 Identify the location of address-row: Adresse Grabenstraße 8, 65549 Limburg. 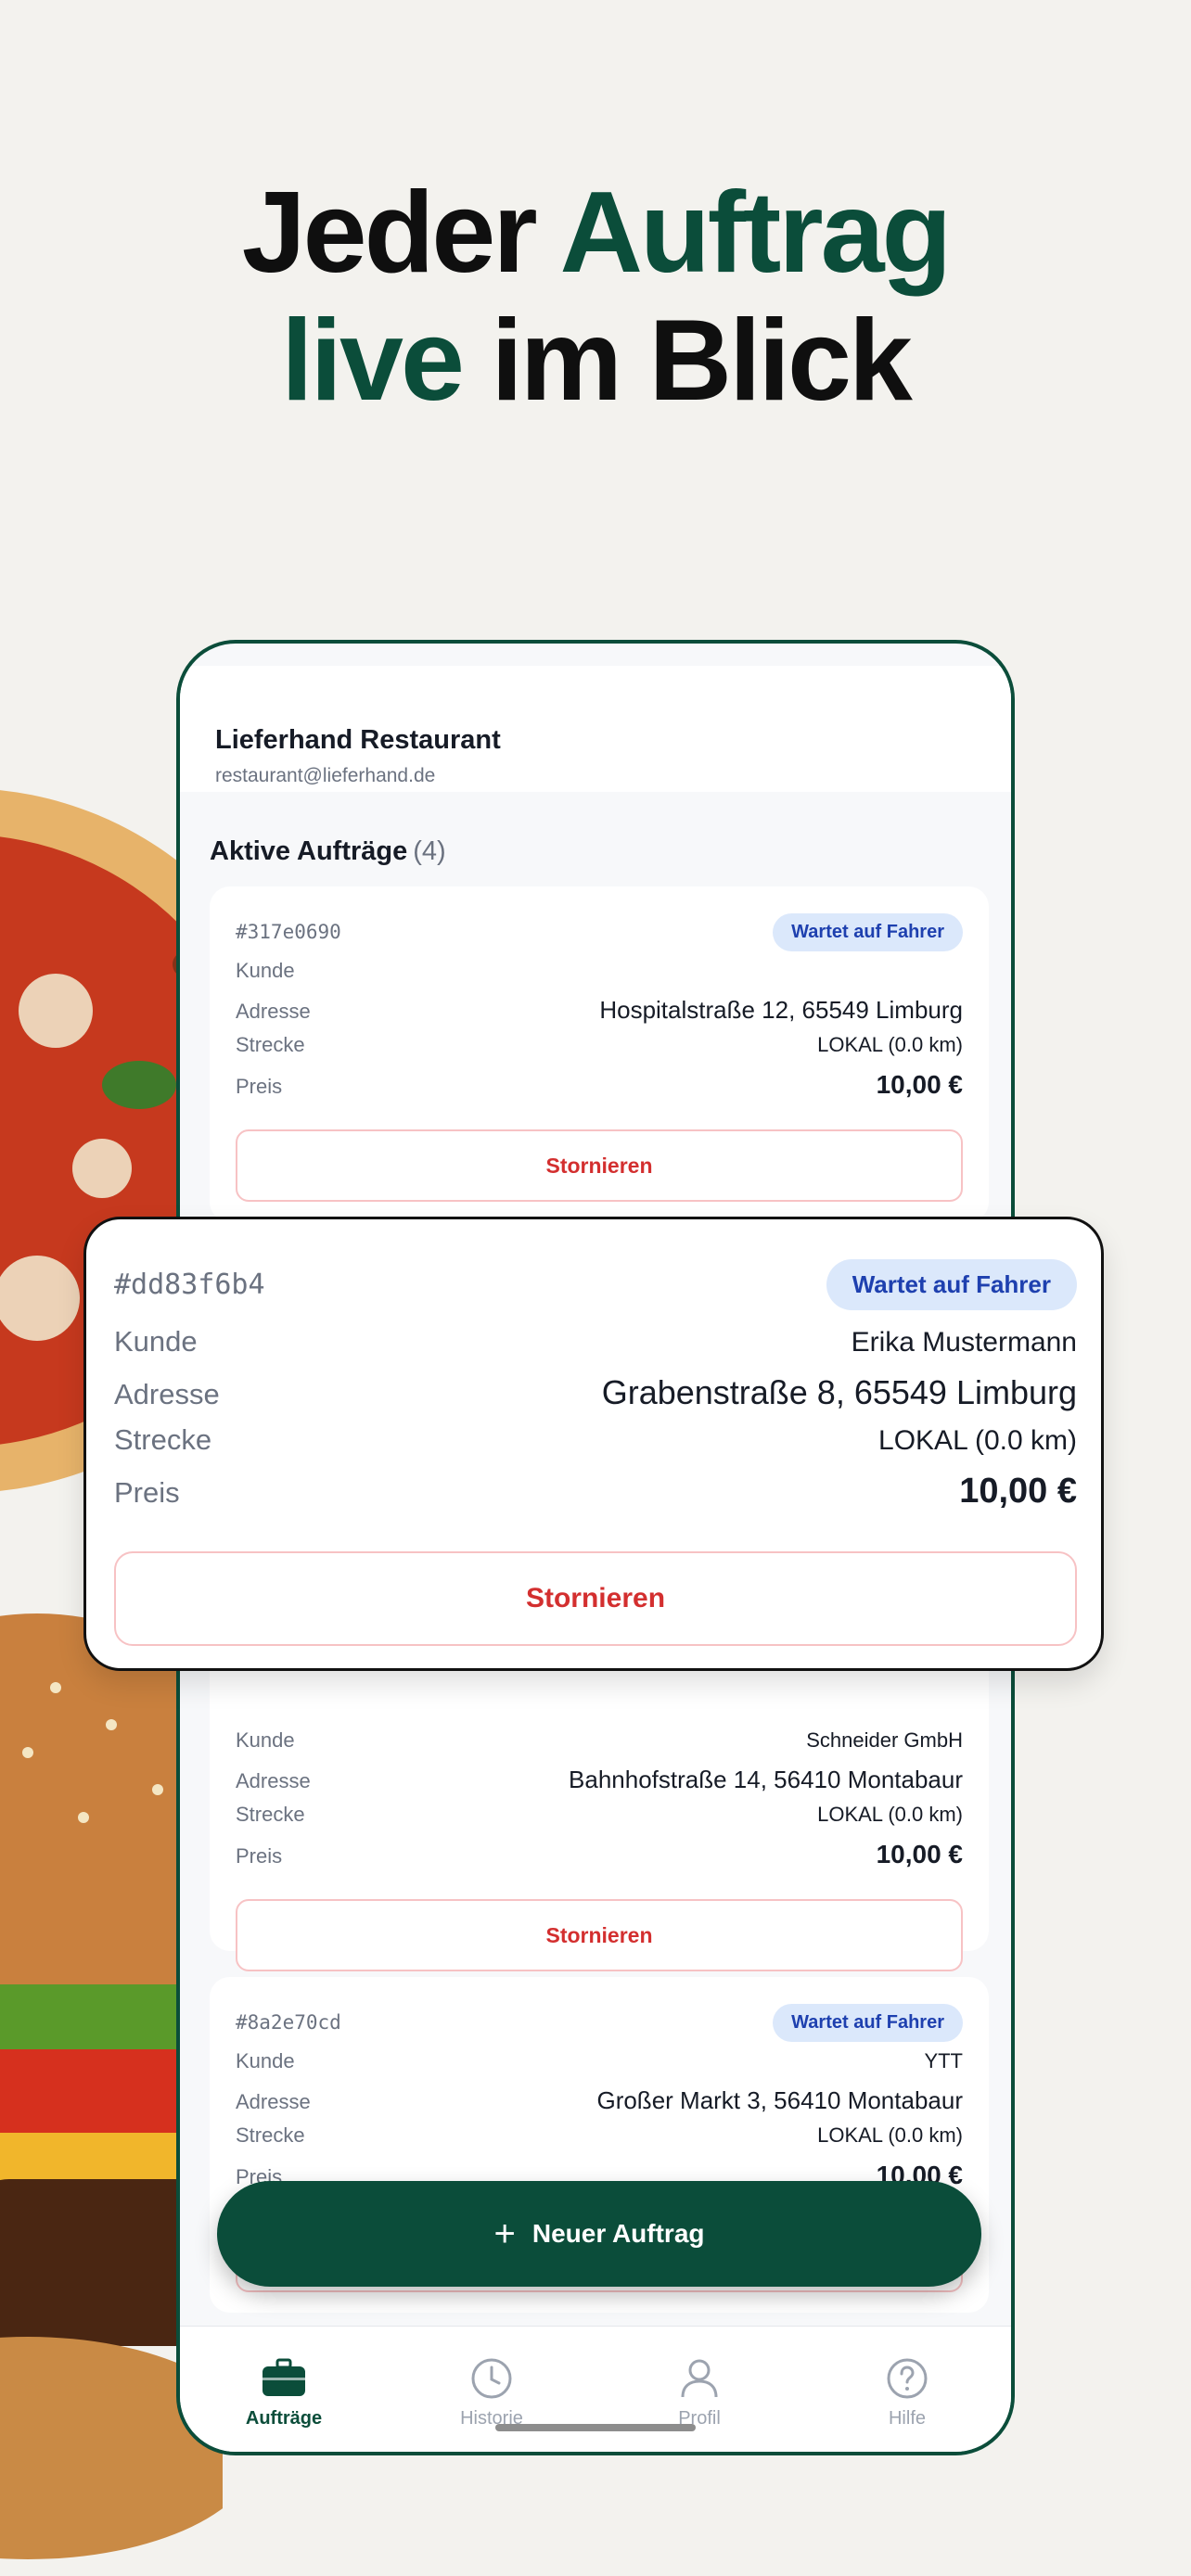
(595, 1398).